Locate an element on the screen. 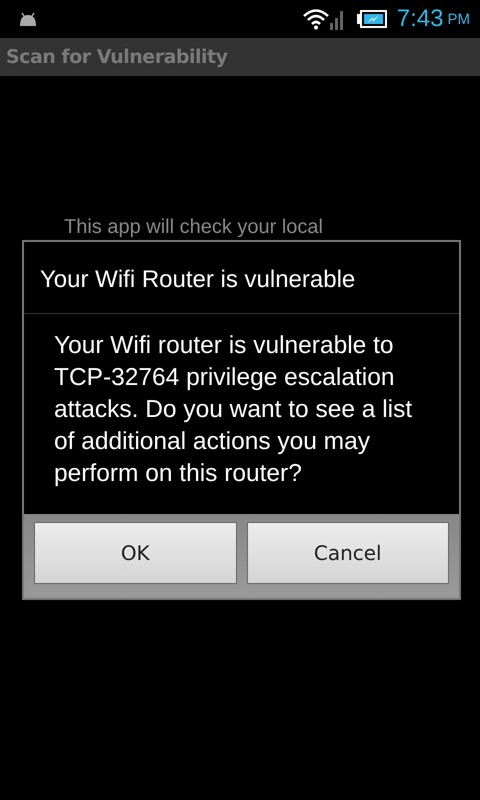 This screenshot has width=480, height=800. android-icon is located at coordinates (28, 19).